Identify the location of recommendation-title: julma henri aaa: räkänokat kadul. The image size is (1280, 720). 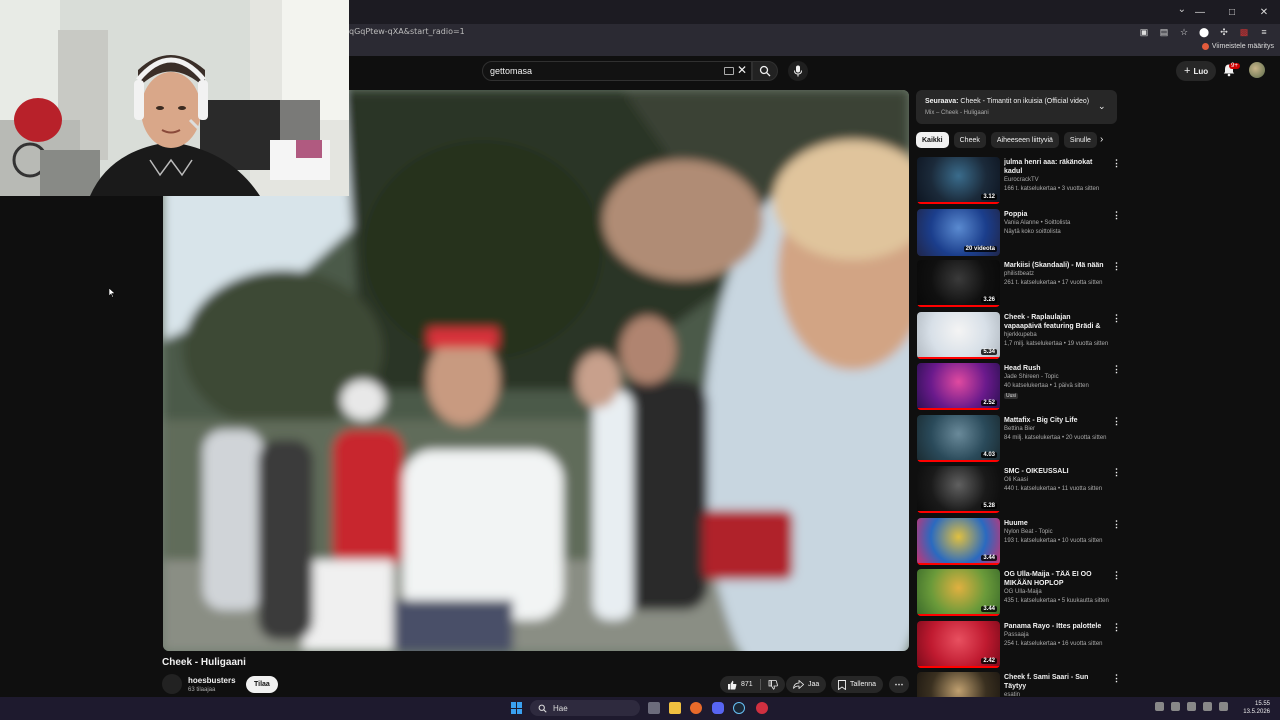
(1056, 167).